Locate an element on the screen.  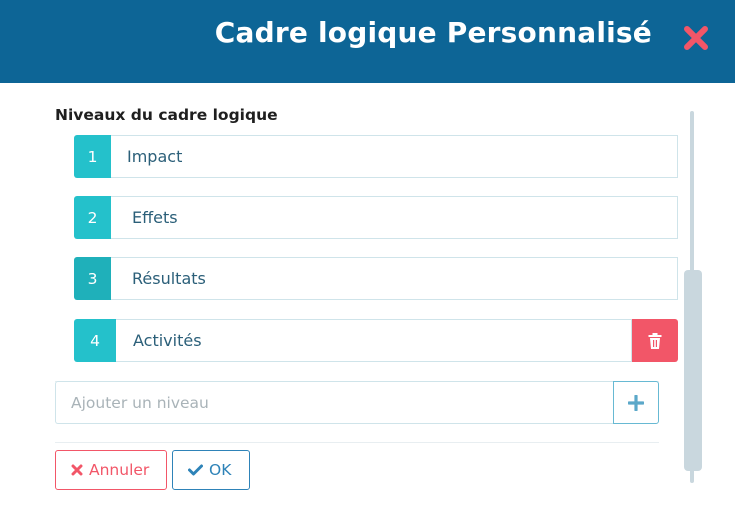
cancel-button: Annuler is located at coordinates (111, 470).